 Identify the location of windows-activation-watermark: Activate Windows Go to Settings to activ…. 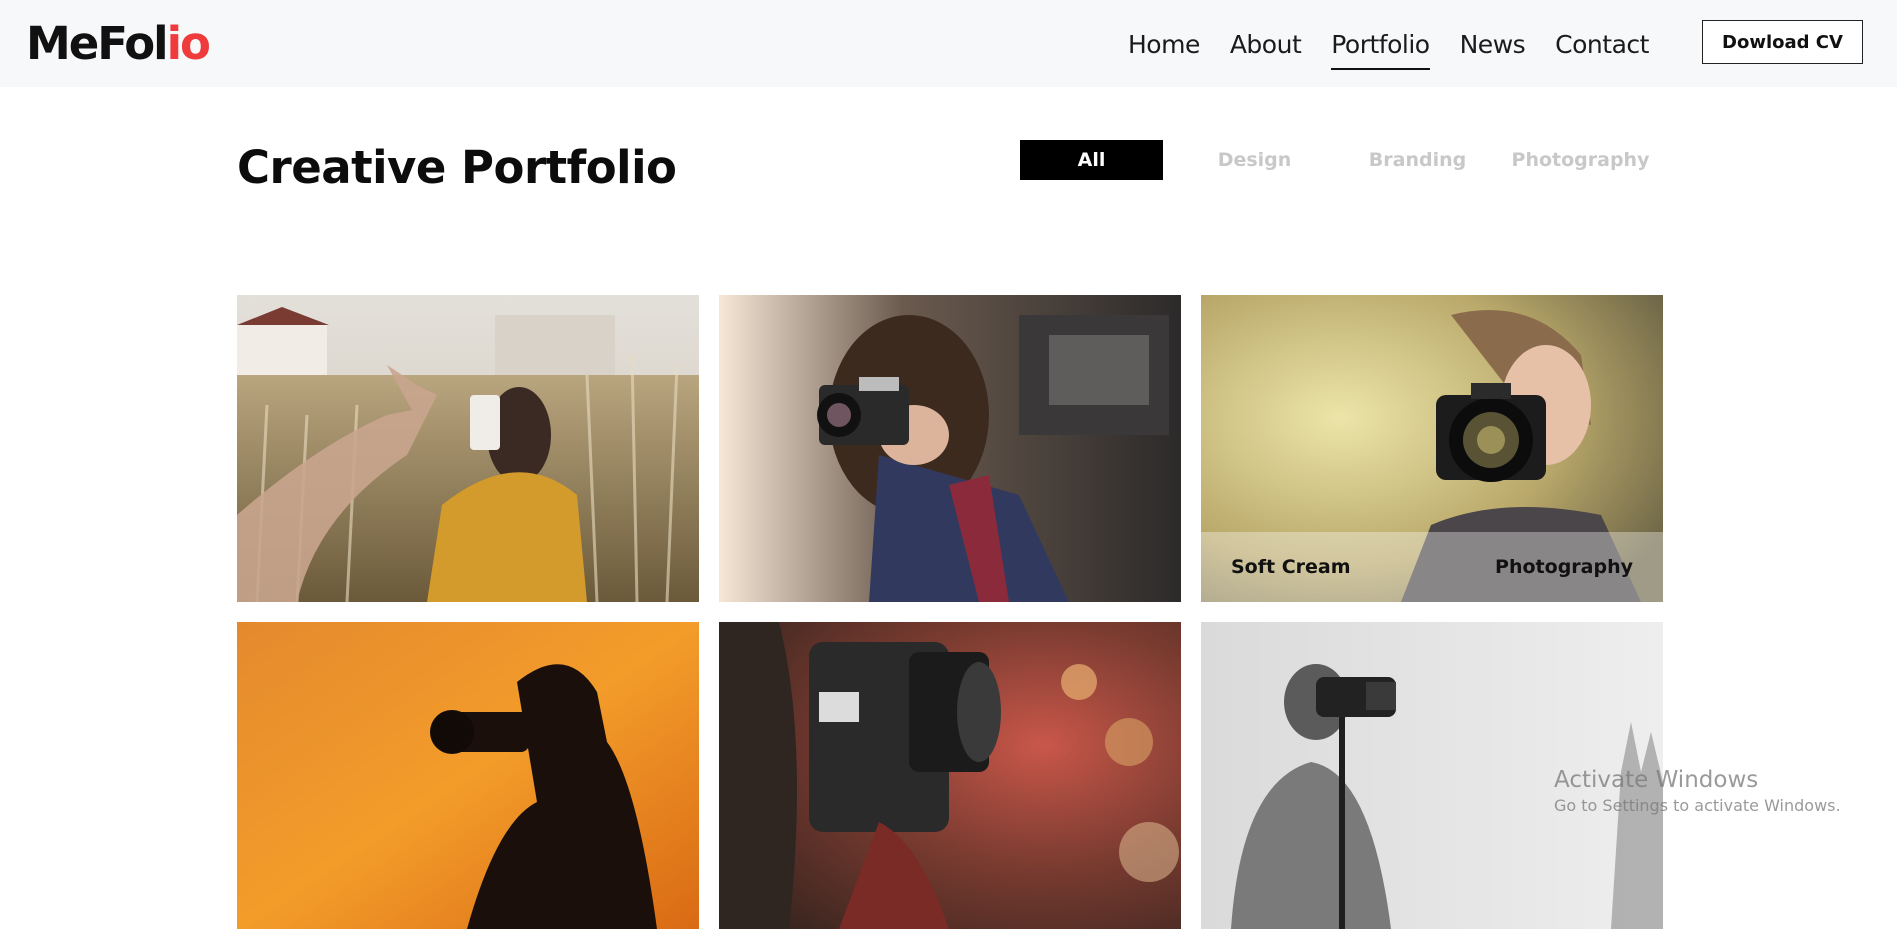
(1697, 791).